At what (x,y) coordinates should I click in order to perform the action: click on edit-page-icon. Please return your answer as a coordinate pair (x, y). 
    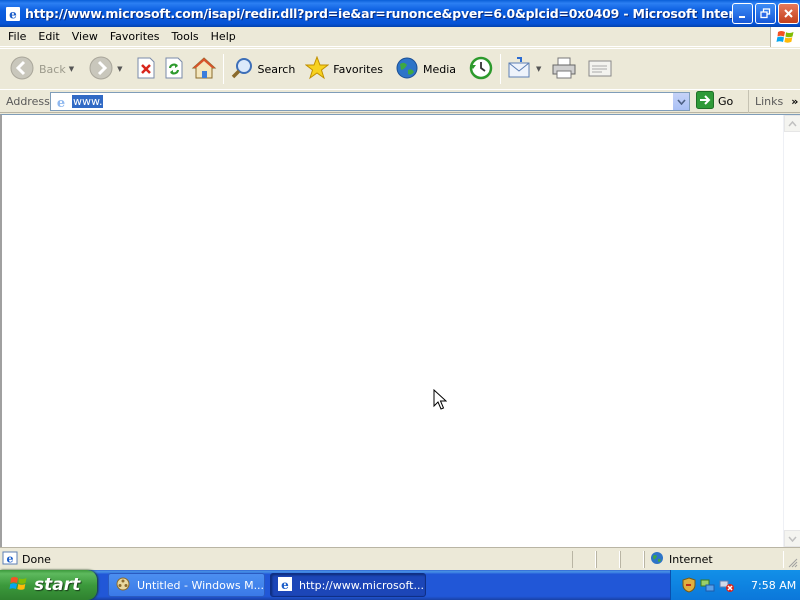
    Looking at the image, I should click on (600, 69).